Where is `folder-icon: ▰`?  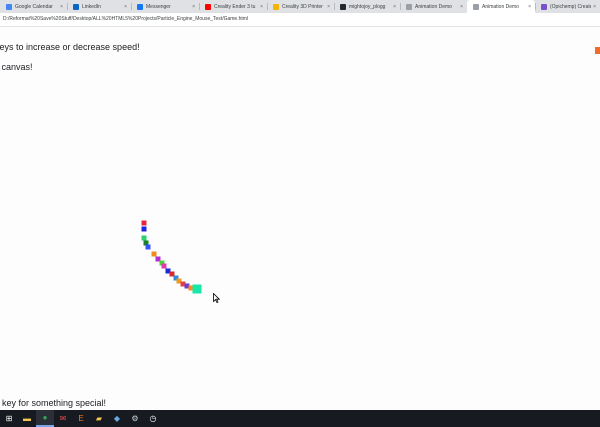 folder-icon: ▰ is located at coordinates (99, 418).